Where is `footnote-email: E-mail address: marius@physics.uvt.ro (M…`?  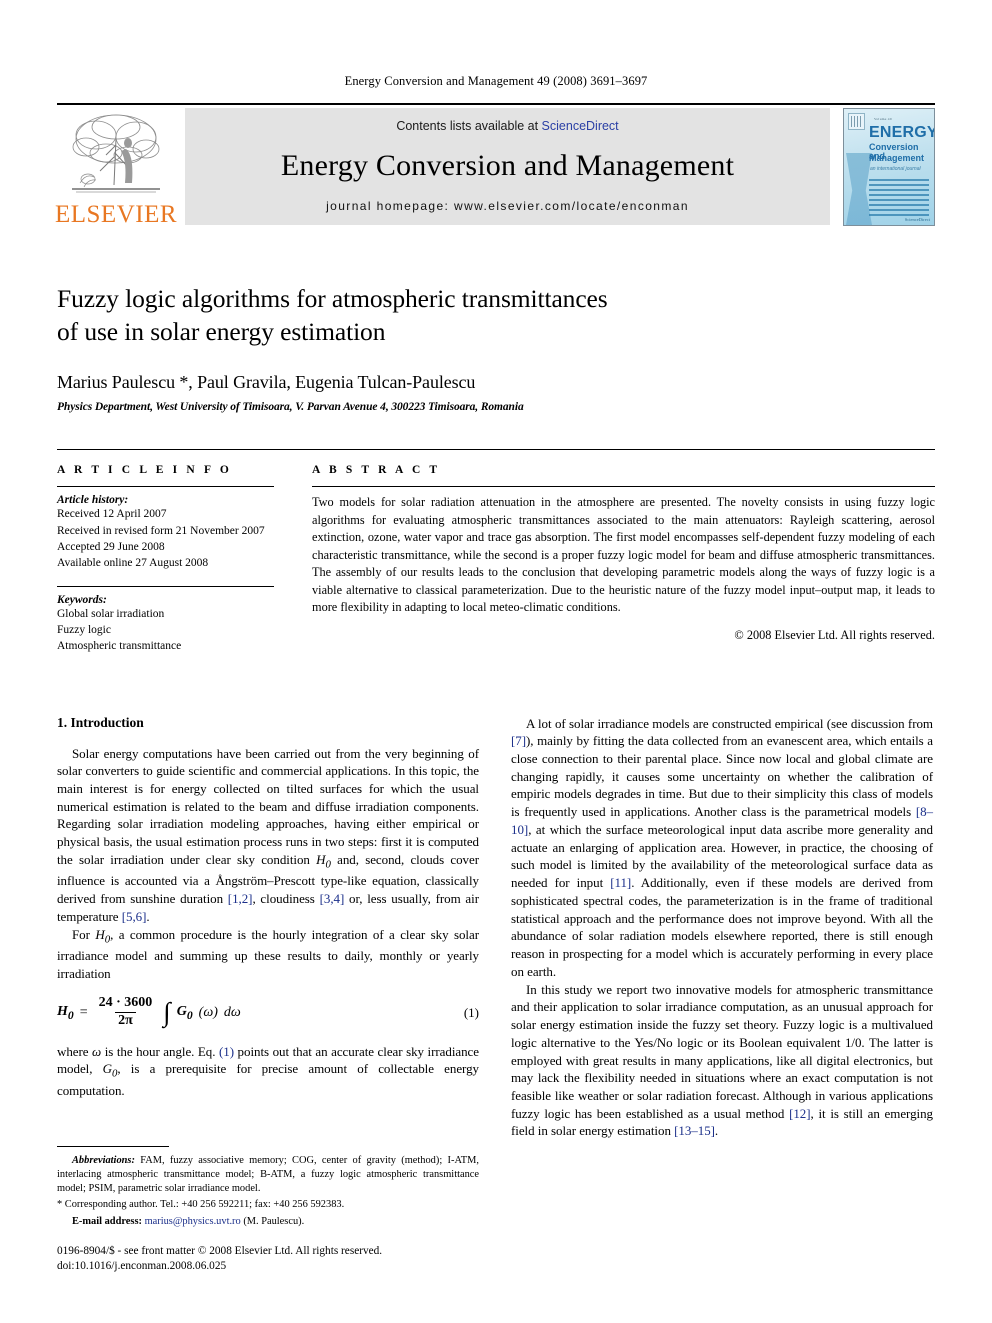 footnote-email: E-mail address: marius@physics.uvt.ro (M… is located at coordinates (268, 1222).